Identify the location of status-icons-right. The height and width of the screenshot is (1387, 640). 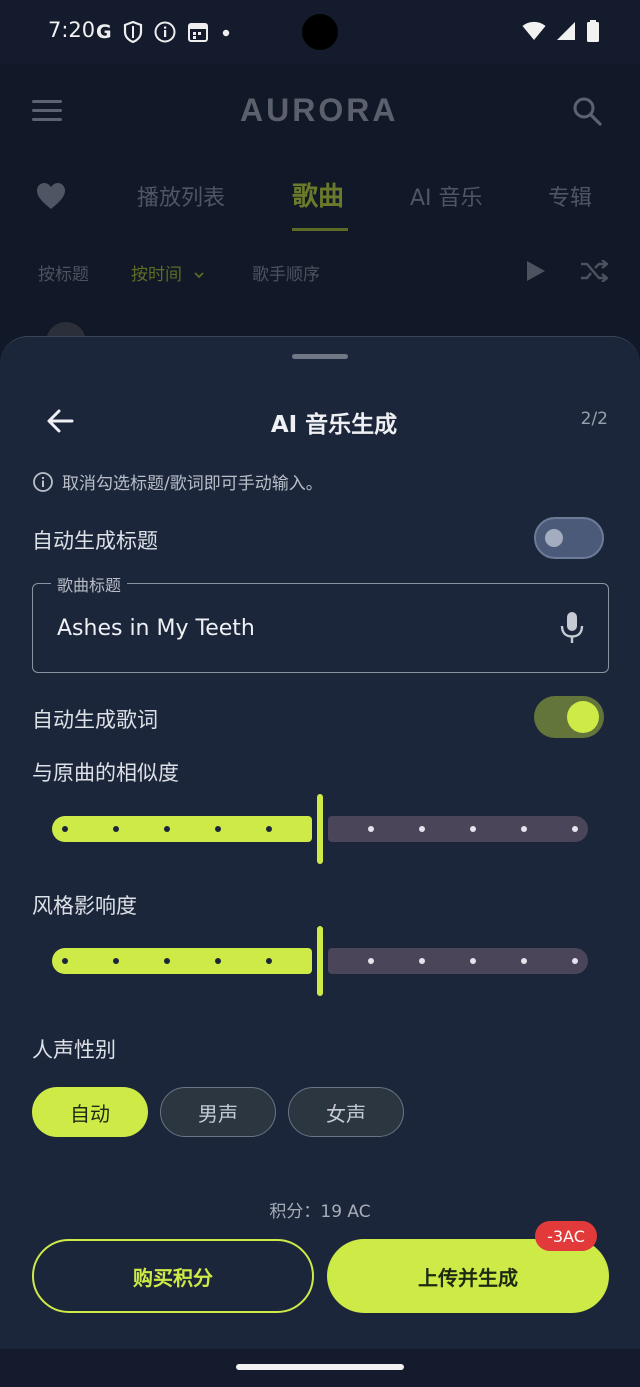
(561, 31).